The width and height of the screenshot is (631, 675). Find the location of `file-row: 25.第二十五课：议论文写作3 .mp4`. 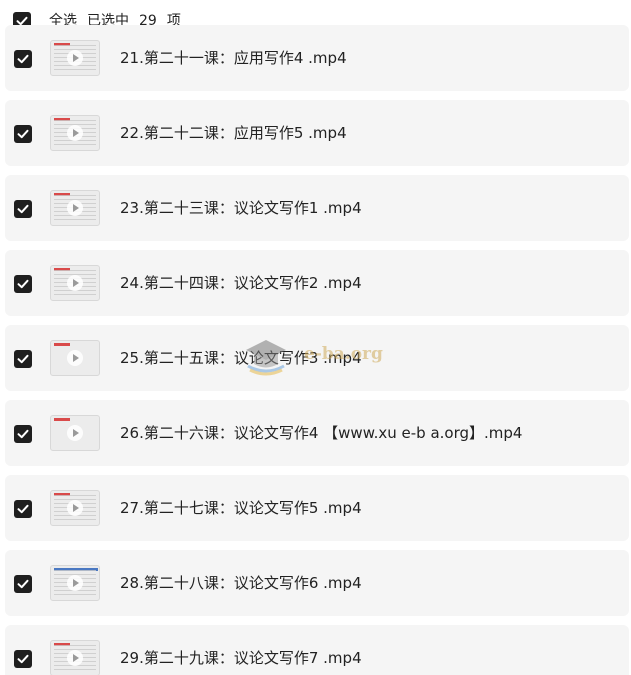

file-row: 25.第二十五课：议论文写作3 .mp4 is located at coordinates (317, 358).